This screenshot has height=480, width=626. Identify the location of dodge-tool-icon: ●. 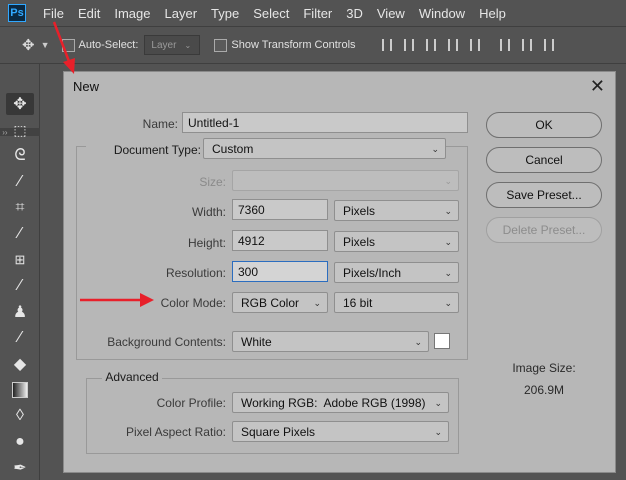
(20, 442).